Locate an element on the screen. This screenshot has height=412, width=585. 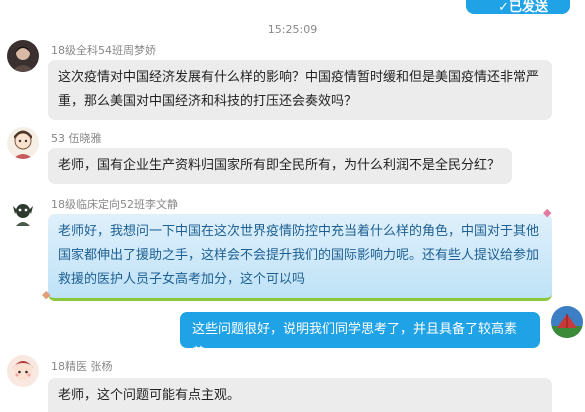
avatar-li-wenjing is located at coordinates (23, 212).